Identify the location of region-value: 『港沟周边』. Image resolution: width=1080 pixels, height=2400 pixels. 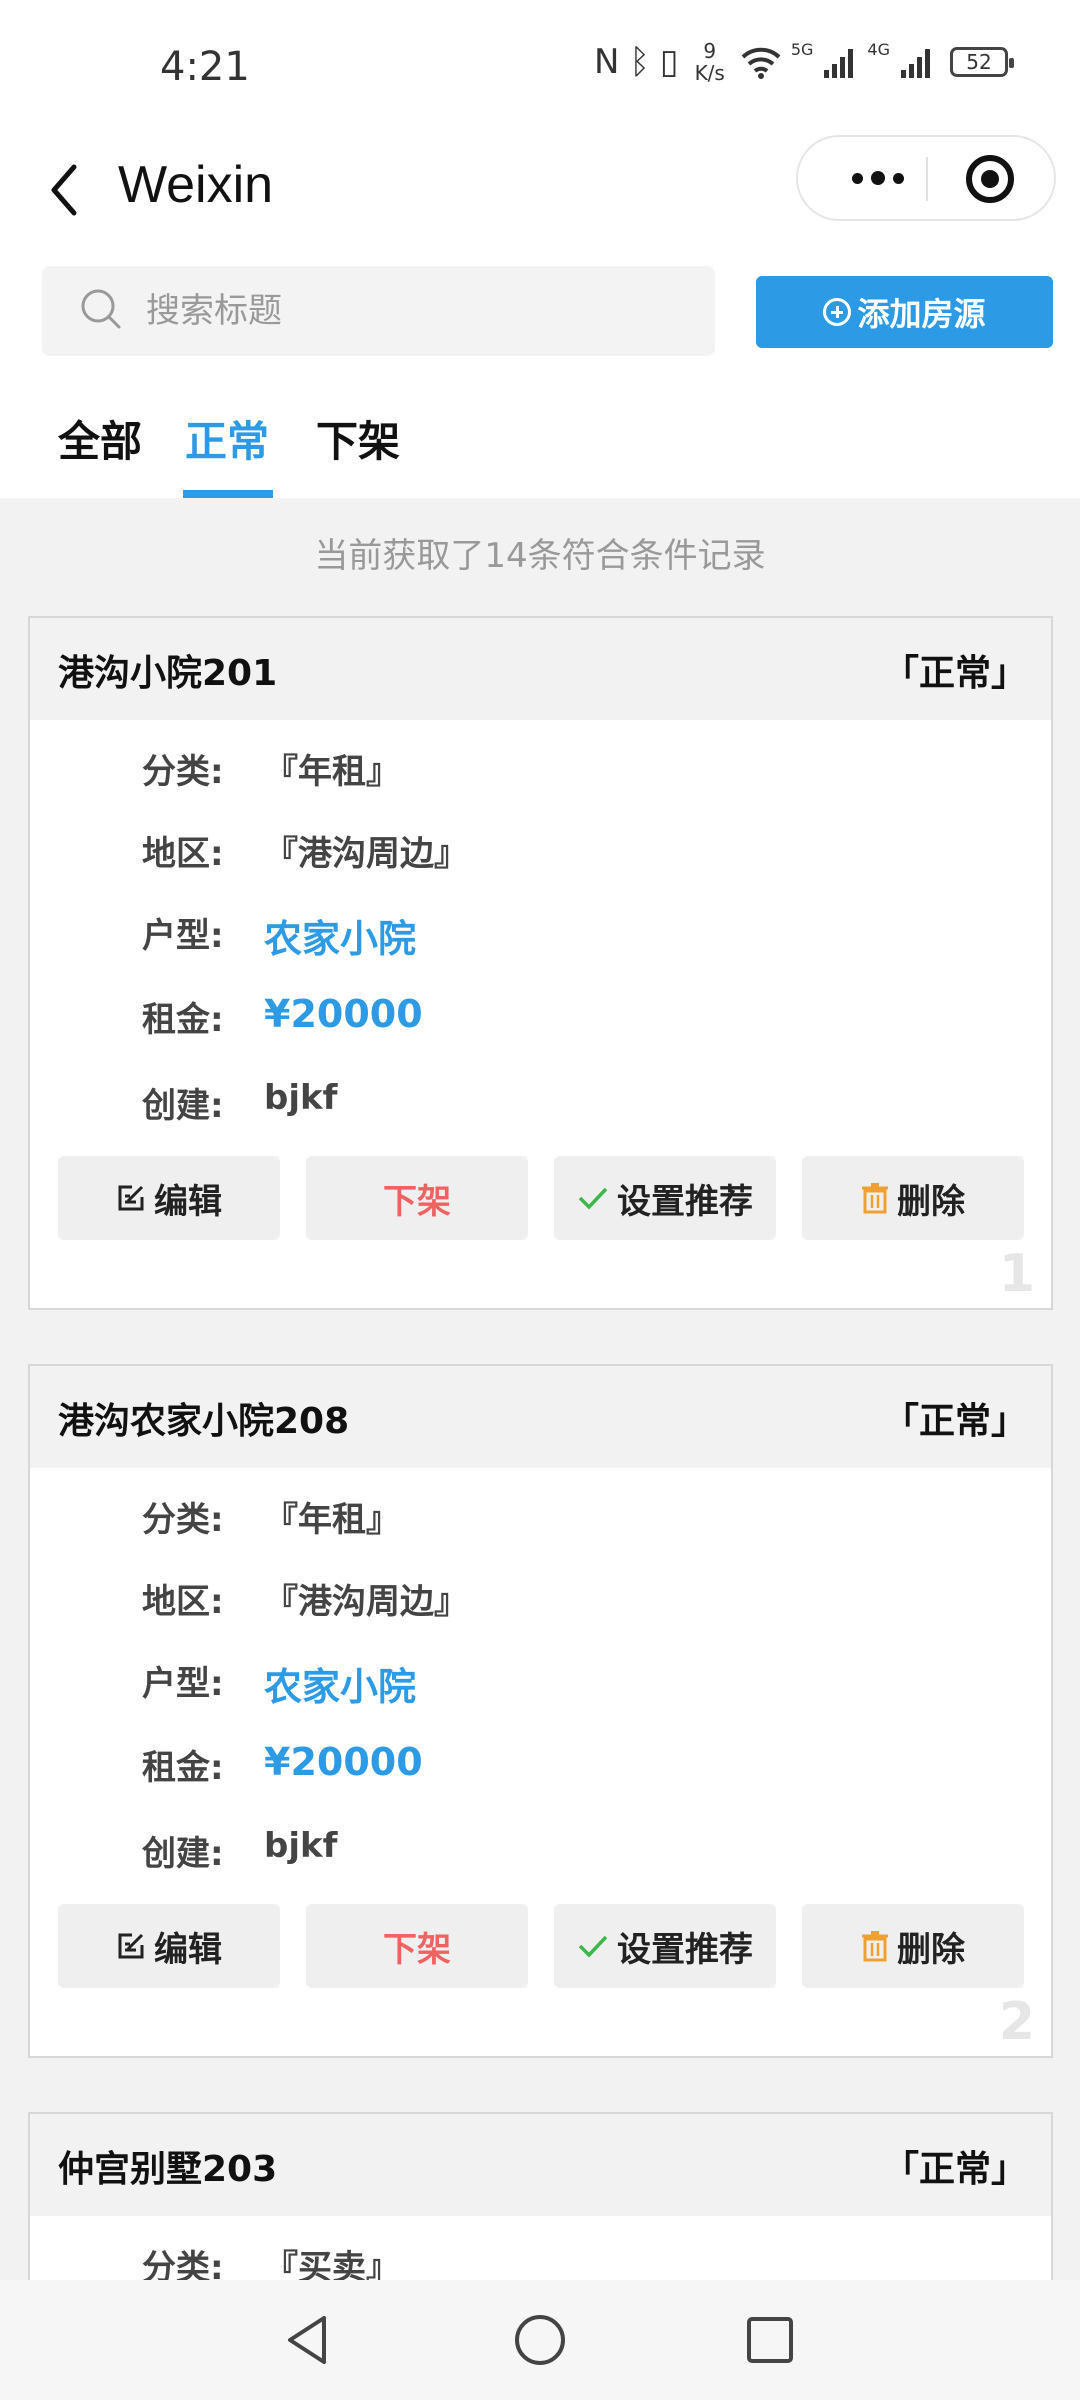
(366, 854).